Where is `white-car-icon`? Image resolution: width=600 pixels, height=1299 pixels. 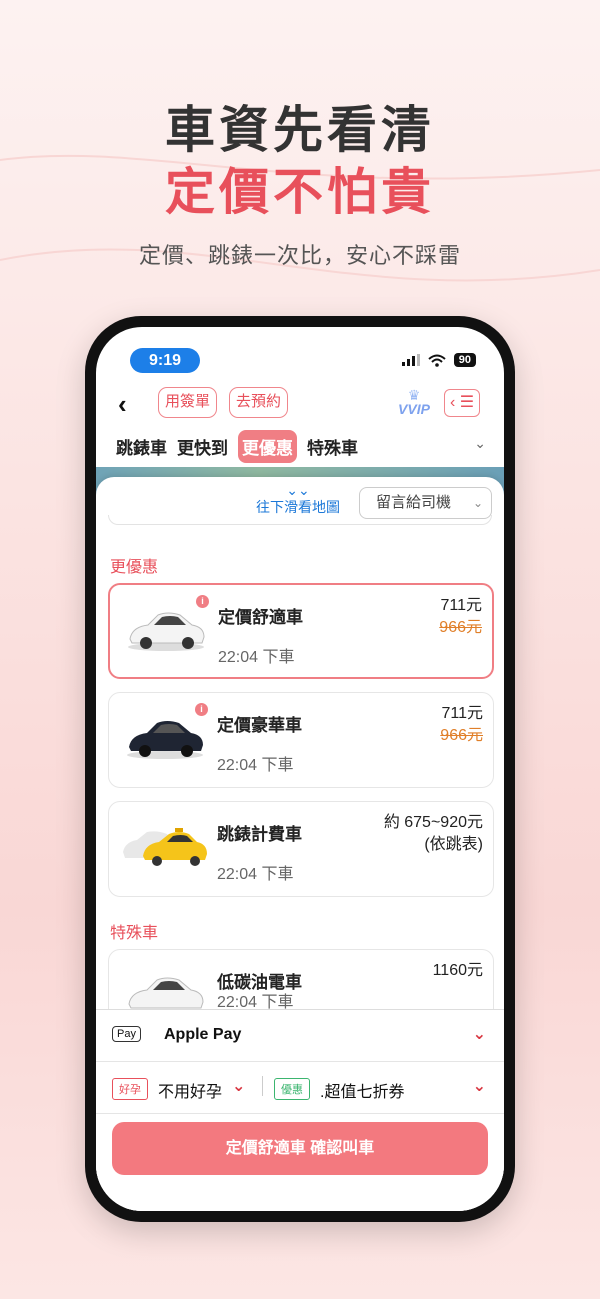
white-car-icon is located at coordinates (166, 631).